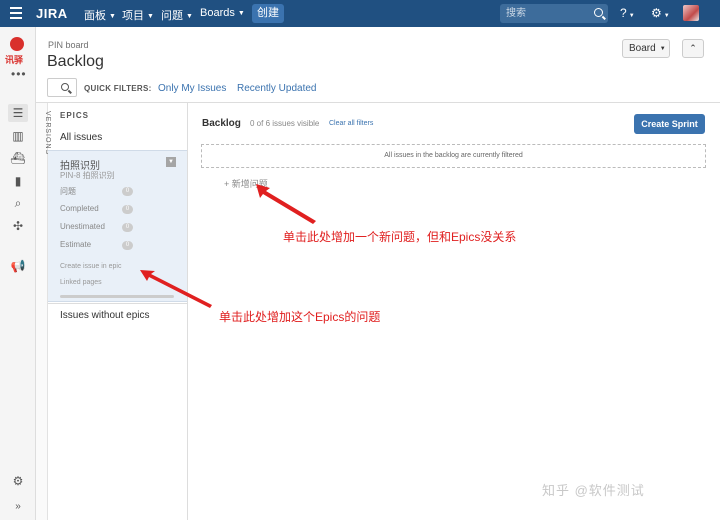 The width and height of the screenshot is (720, 520). Describe the element at coordinates (18, 226) in the screenshot. I see `components-icon: ✣` at that location.